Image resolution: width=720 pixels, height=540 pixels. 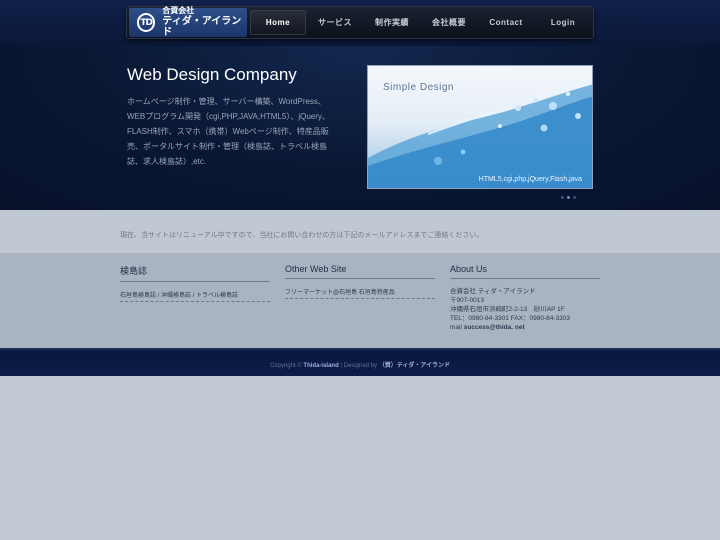 I want to click on menu-contact: Contact, so click(x=506, y=22).